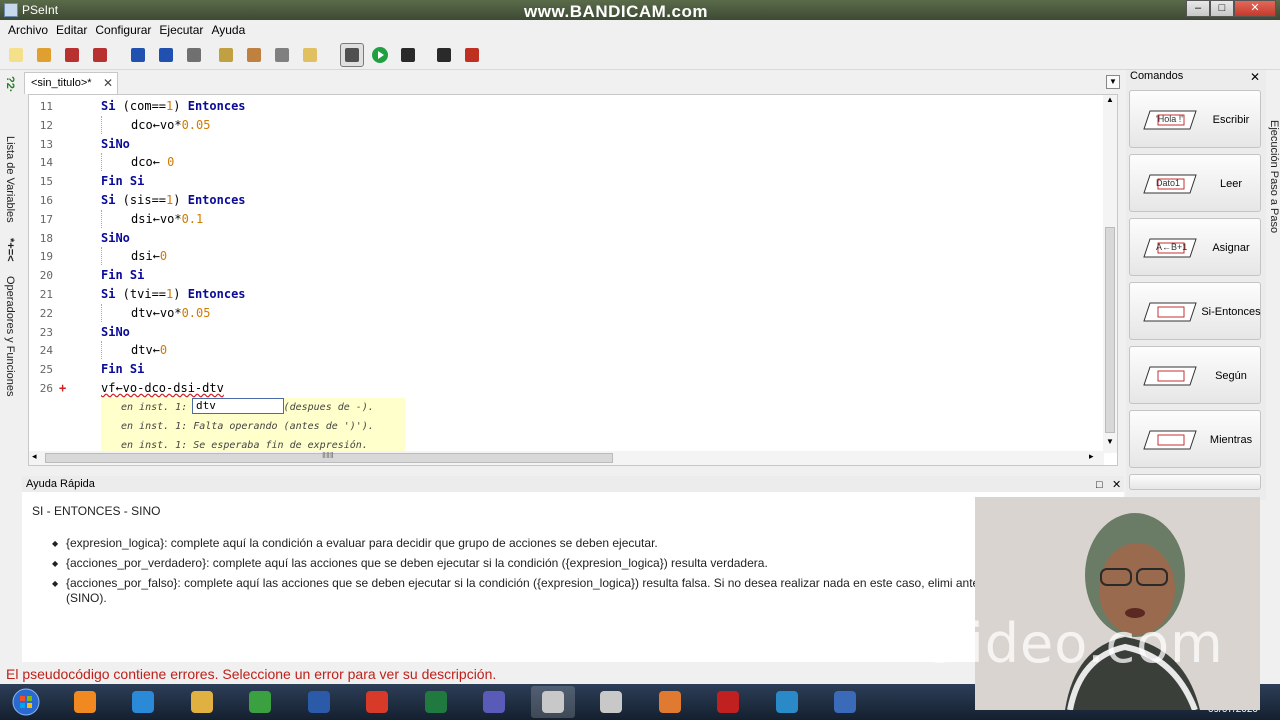 The width and height of the screenshot is (1280, 720). Describe the element at coordinates (1195, 311) in the screenshot. I see `command-si-entonces: Si-Entonces` at that location.